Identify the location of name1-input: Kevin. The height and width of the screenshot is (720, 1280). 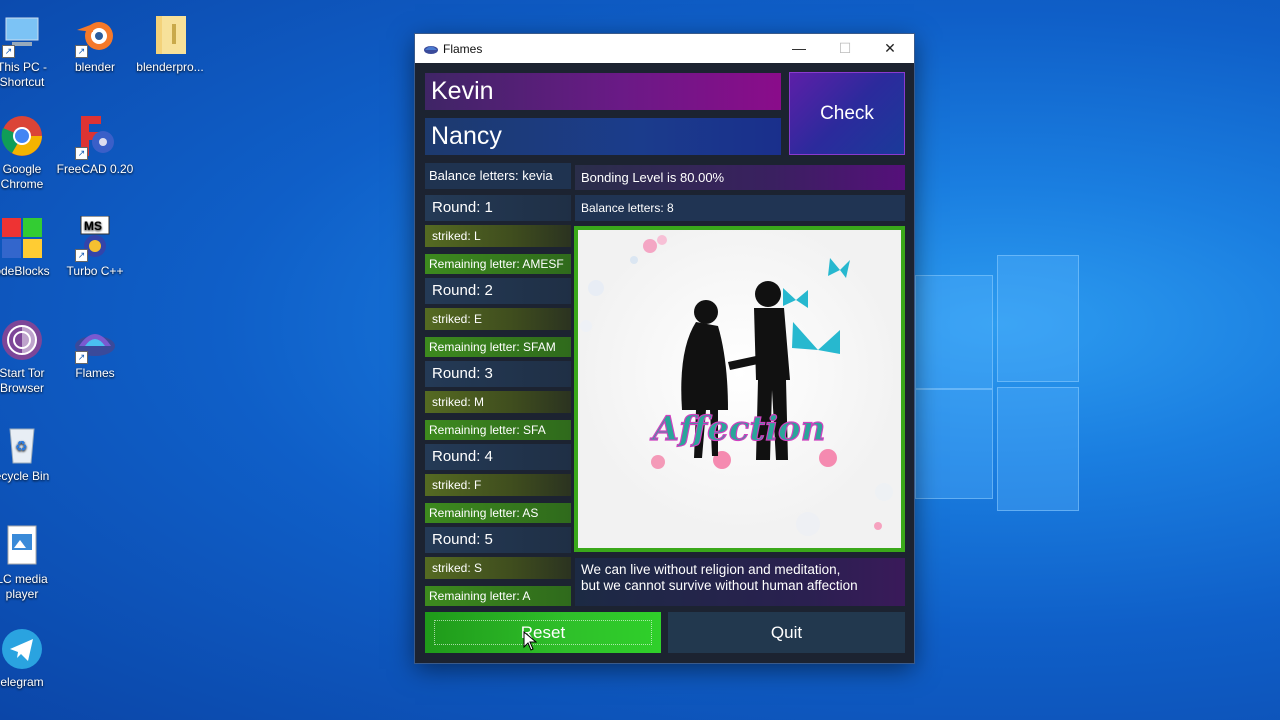
(603, 91).